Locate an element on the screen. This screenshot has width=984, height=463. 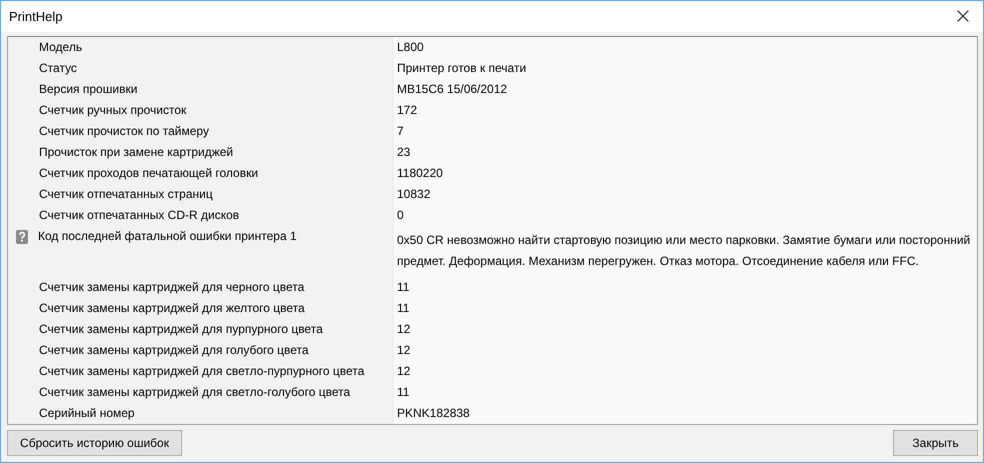
property-value: 1180220 is located at coordinates (420, 173).